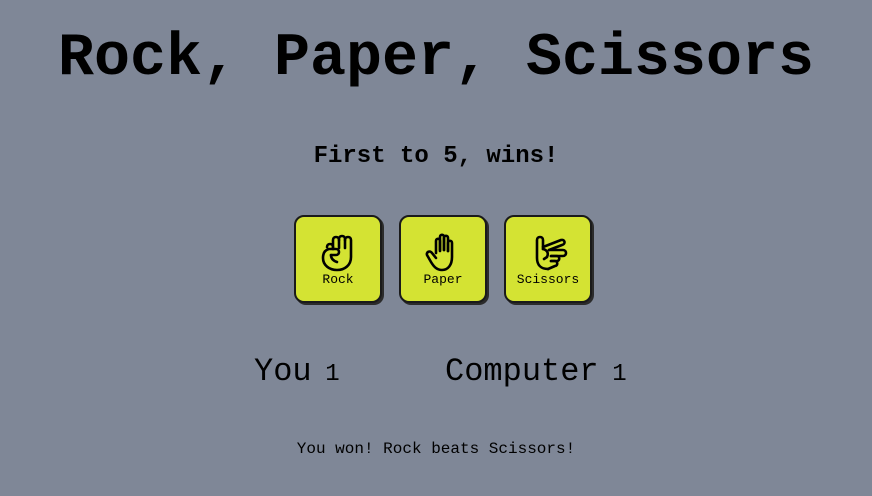 This screenshot has width=872, height=496. Describe the element at coordinates (551, 253) in the screenshot. I see `scissors-hand-icon` at that location.